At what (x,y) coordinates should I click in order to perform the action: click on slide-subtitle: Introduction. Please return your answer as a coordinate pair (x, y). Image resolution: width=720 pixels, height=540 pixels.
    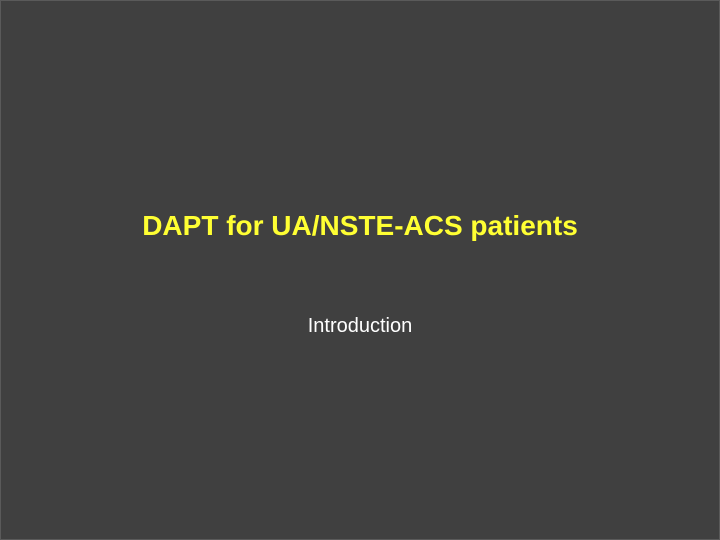
    Looking at the image, I should click on (360, 326).